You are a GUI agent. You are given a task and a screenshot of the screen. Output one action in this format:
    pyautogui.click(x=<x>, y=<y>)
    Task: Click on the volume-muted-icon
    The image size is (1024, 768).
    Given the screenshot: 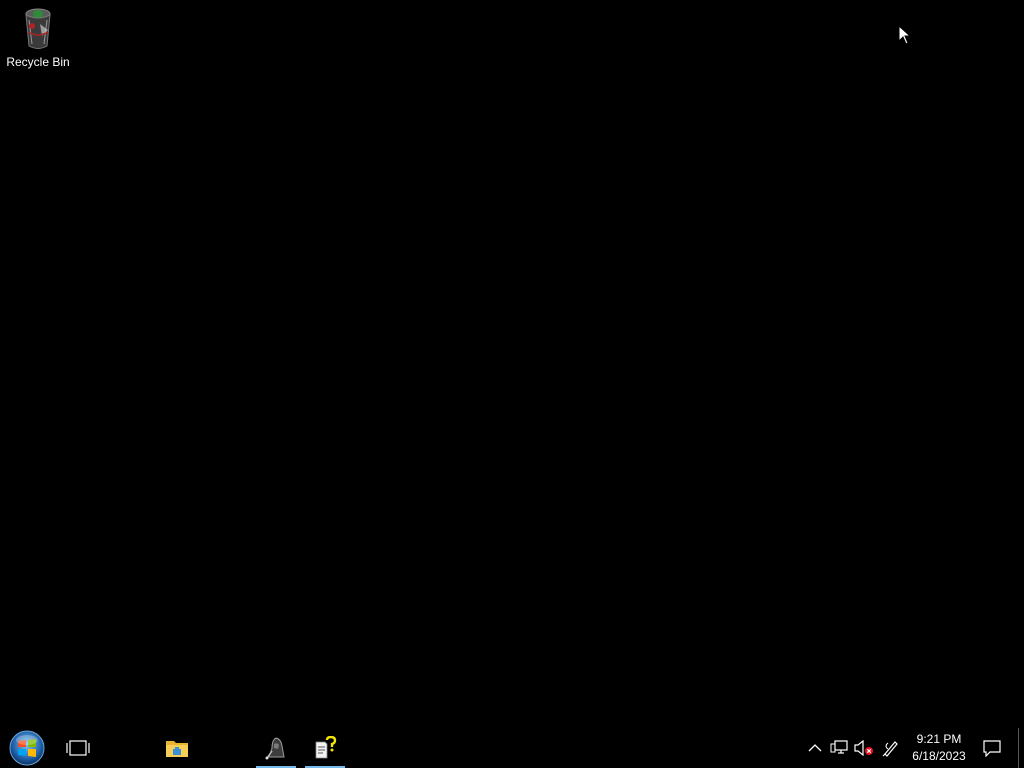 What is the action you would take?
    pyautogui.click(x=863, y=748)
    